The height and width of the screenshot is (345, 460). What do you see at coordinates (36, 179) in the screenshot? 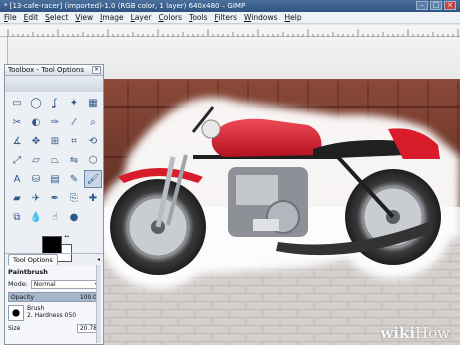
I see `bucket-fill-icon: ⛁` at bounding box center [36, 179].